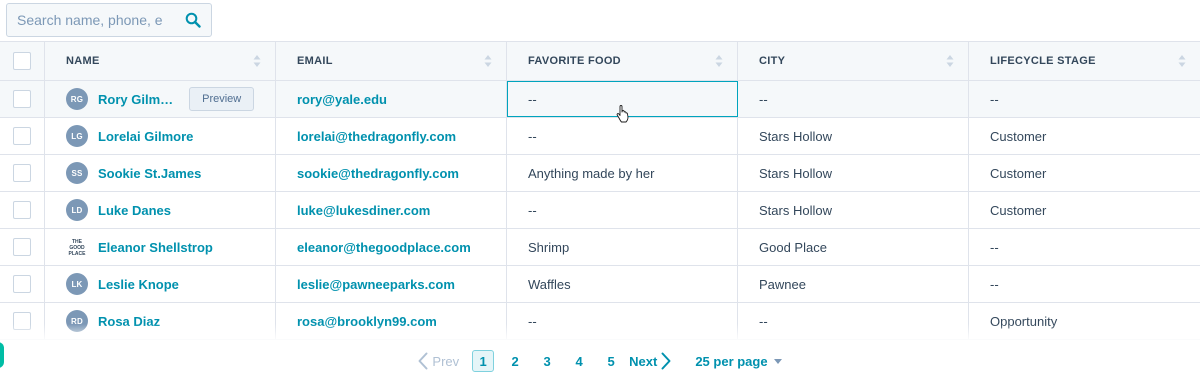 The height and width of the screenshot is (391, 1200). I want to click on pagination: Prev 1 2 3 4 5 Next 25 per page, so click(600, 361).